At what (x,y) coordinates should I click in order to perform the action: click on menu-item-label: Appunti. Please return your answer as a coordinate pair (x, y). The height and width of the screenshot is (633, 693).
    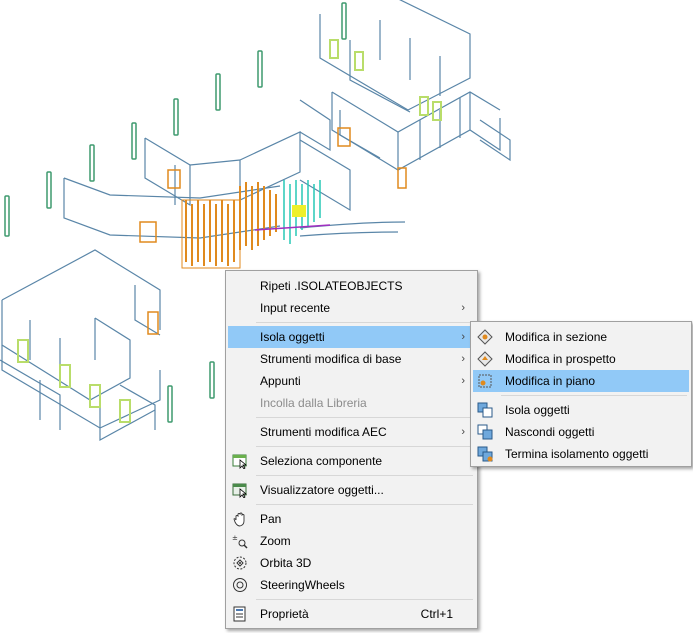
    Looking at the image, I should click on (280, 381).